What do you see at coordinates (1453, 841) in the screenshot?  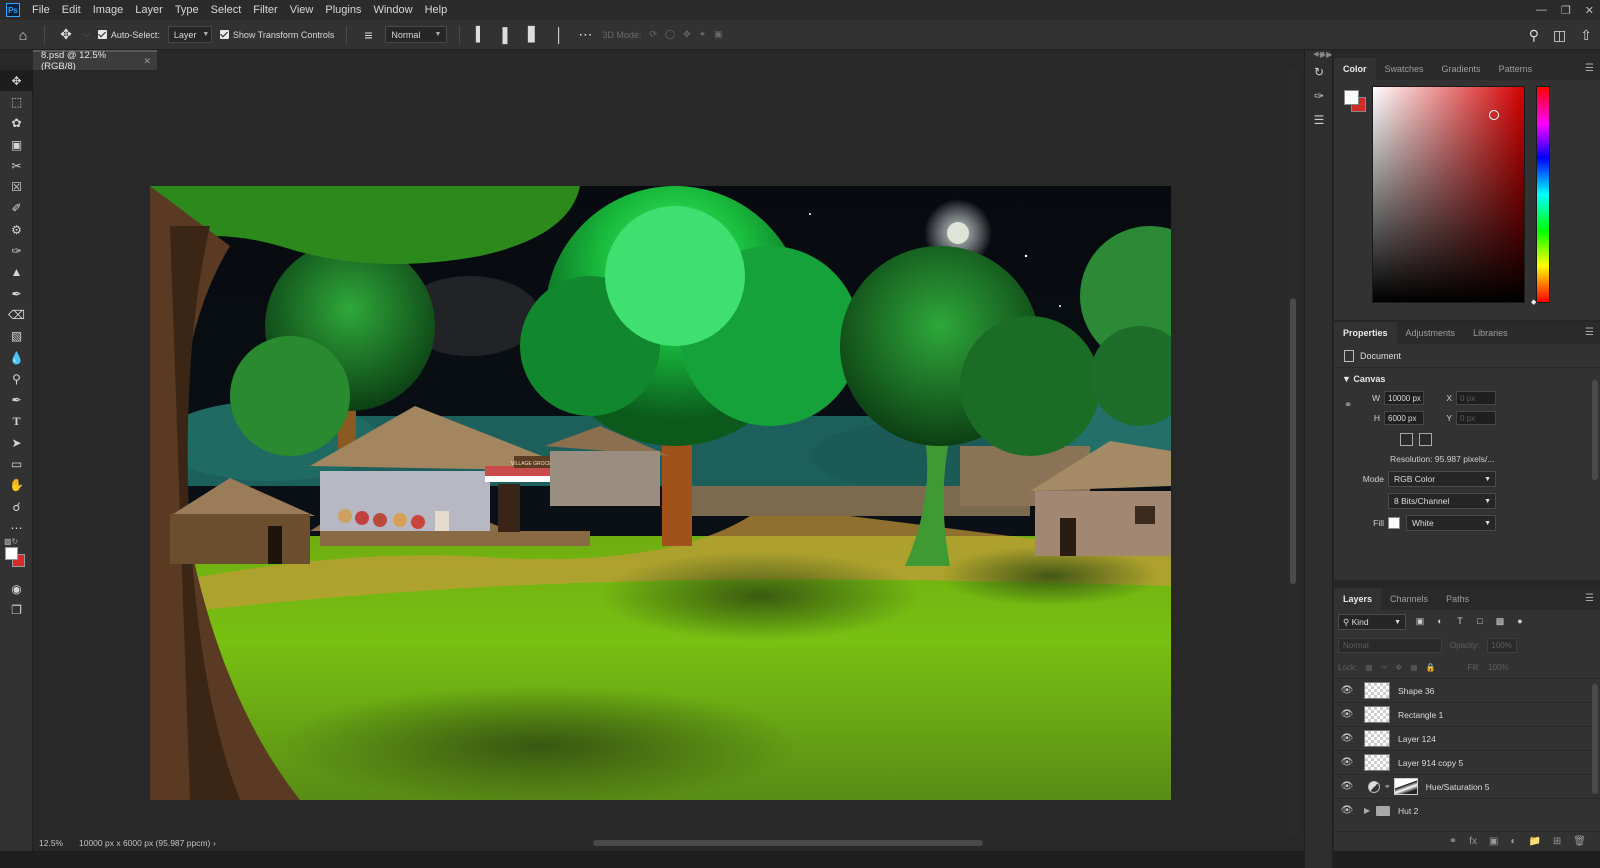 I see `link-layers-icon: ⚭` at bounding box center [1453, 841].